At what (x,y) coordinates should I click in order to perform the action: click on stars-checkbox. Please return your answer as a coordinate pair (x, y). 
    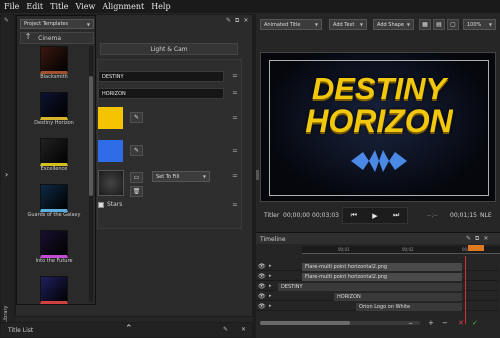
    Looking at the image, I should click on (101, 204).